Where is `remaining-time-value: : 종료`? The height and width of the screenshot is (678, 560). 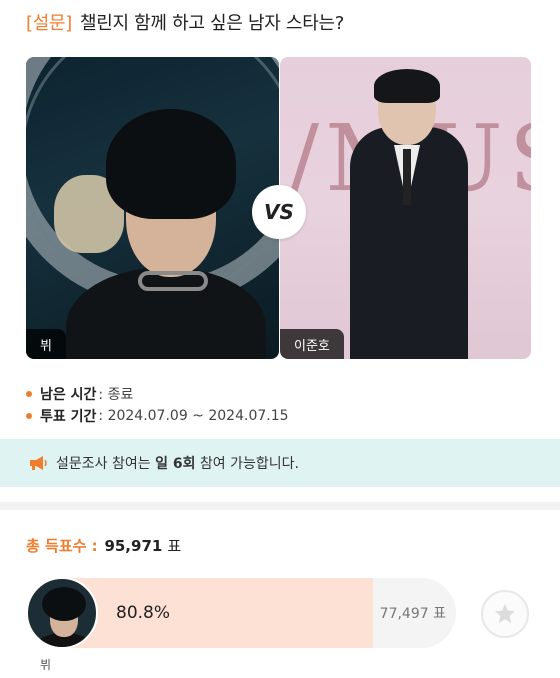
remaining-time-value: : 종료 is located at coordinates (116, 395).